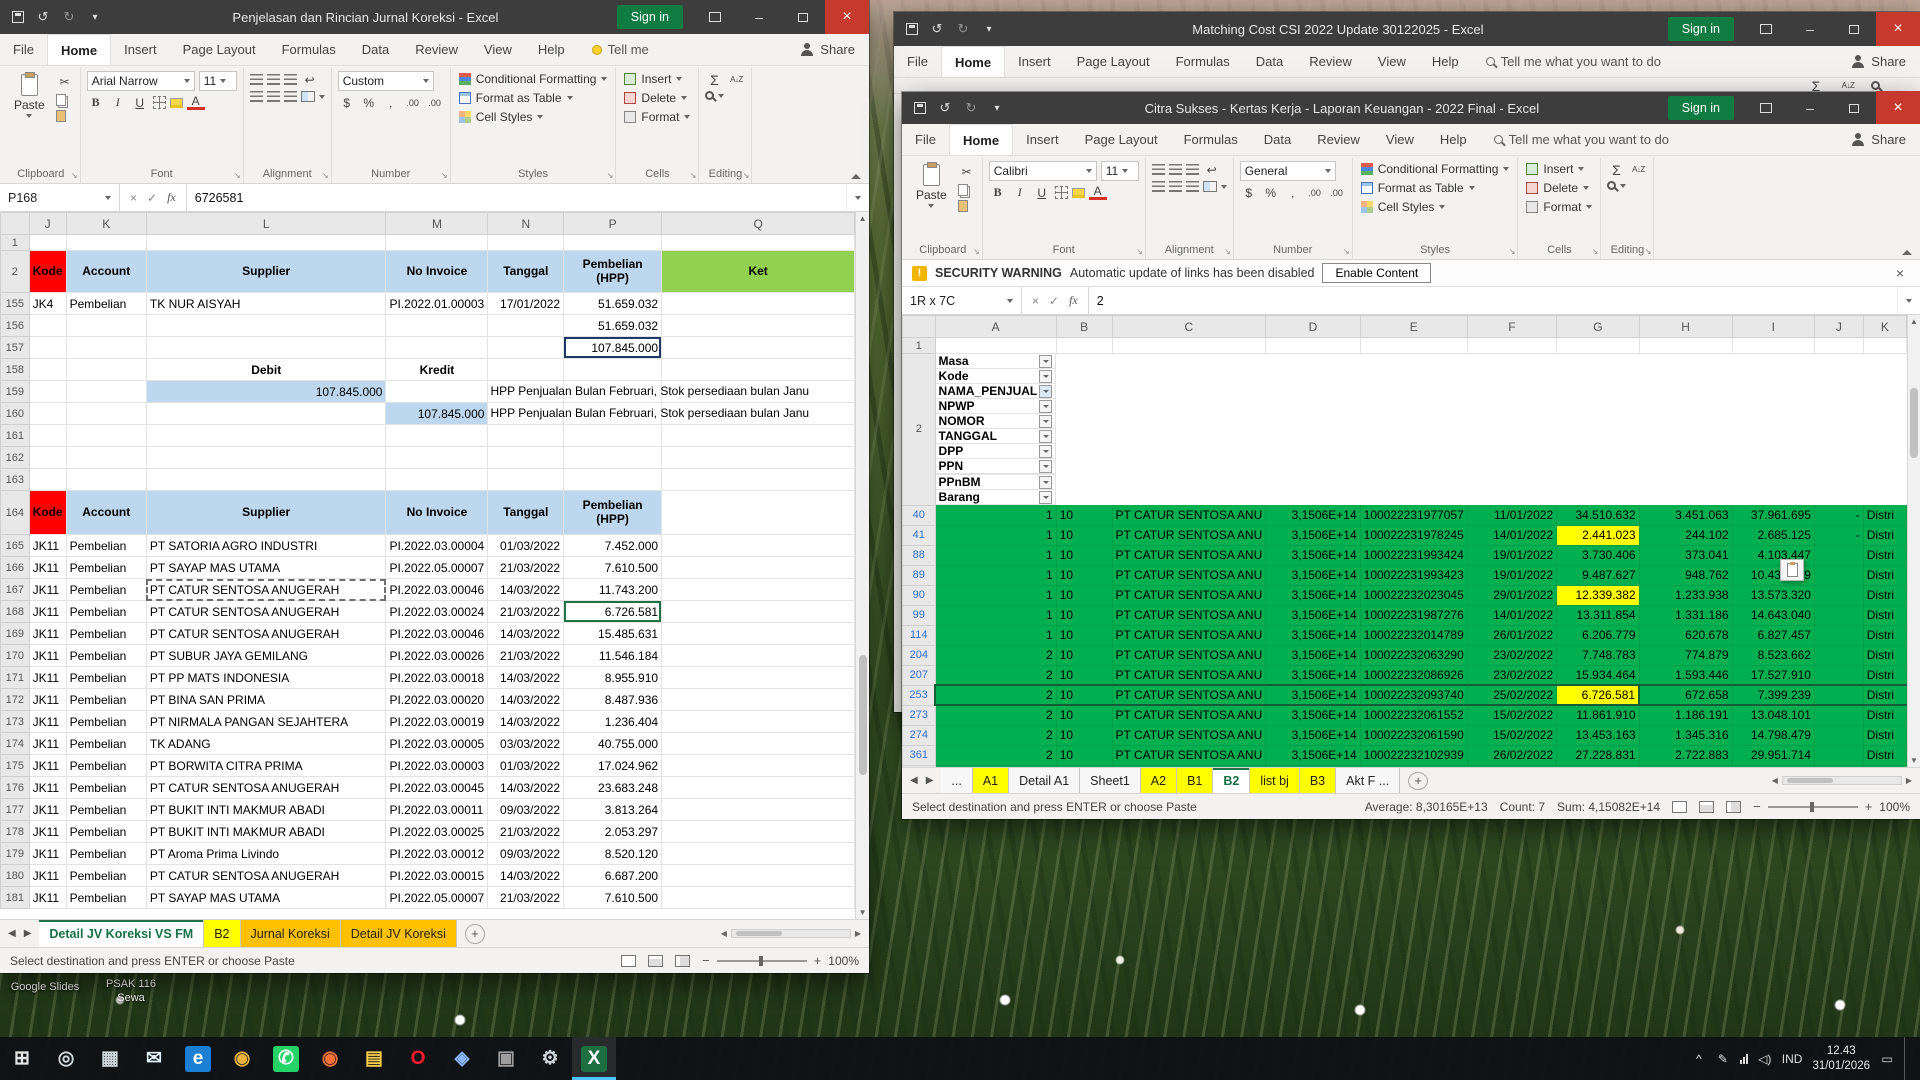 Image resolution: width=1920 pixels, height=1080 pixels. Describe the element at coordinates (1175, 169) in the screenshot. I see `align-middle-icon` at that location.